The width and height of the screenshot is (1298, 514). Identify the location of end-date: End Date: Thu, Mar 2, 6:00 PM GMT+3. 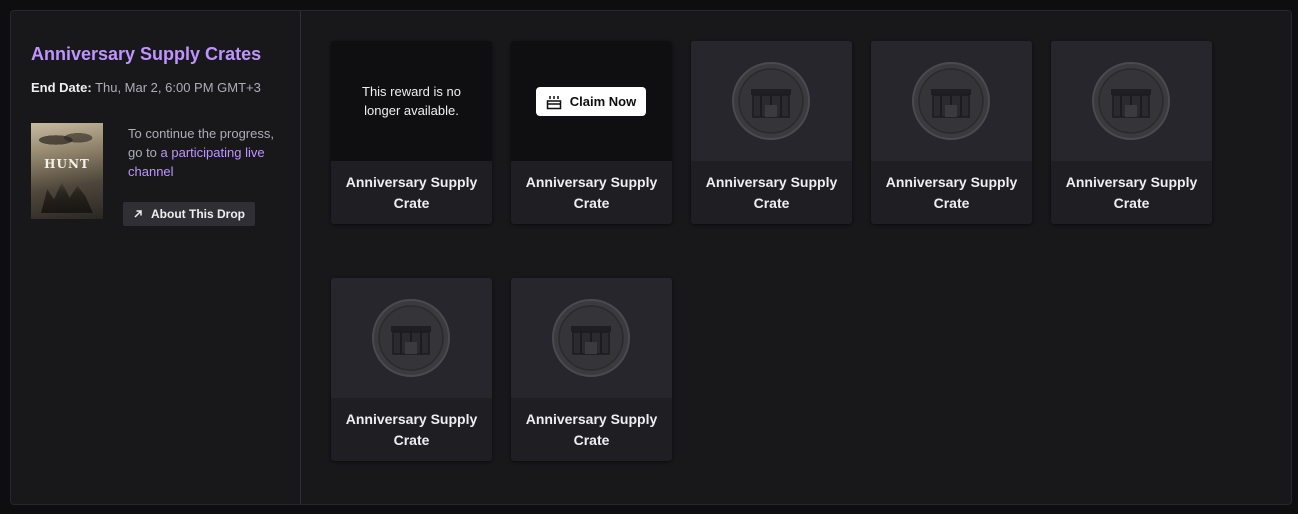
(146, 87).